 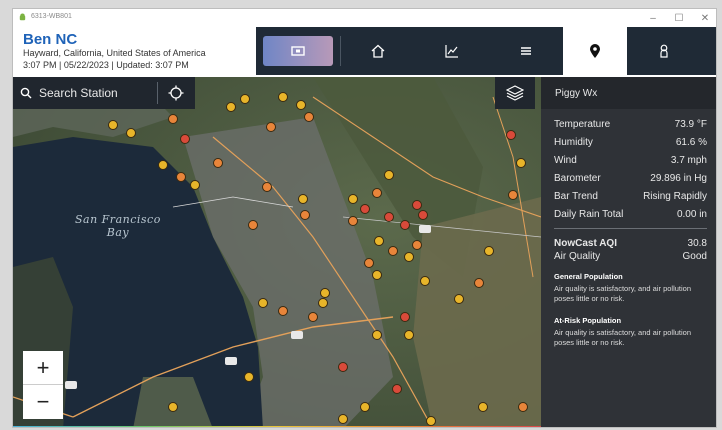 I want to click on nav-list, so click(x=526, y=51).